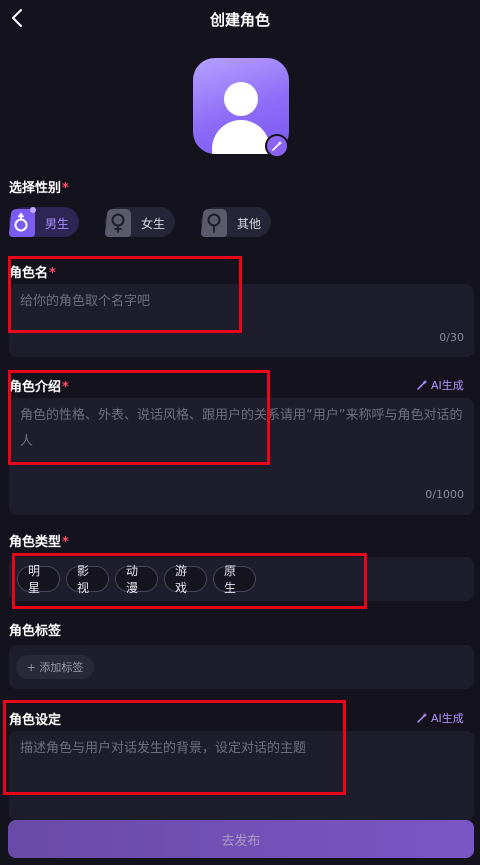  I want to click on gender-option-label: 男生, so click(57, 224).